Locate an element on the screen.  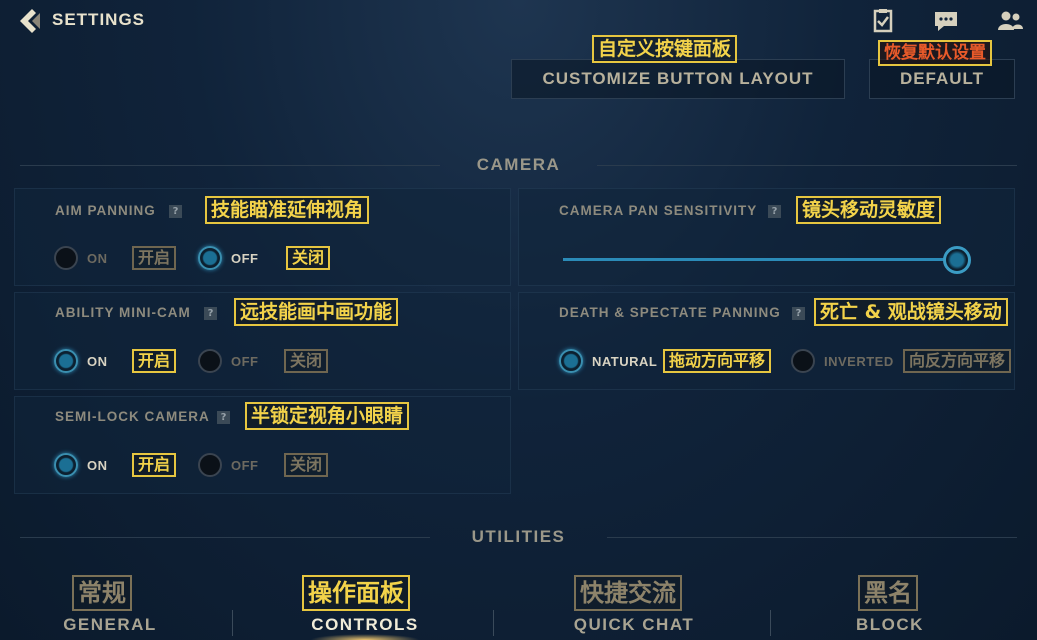
semi-lock-camera-annotation: 半锁定视角小眼睛 is located at coordinates (327, 416).